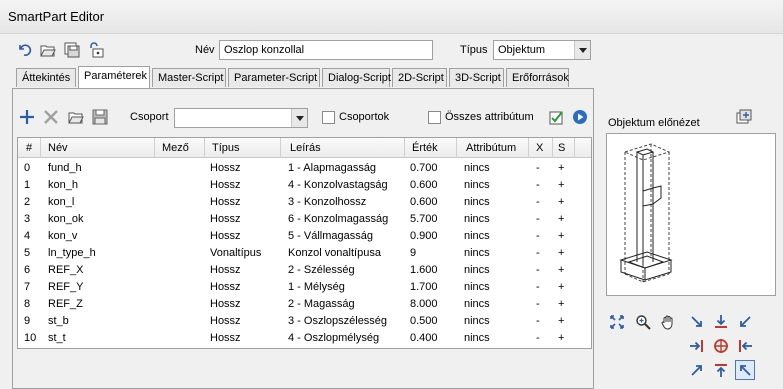  I want to click on cell-description: 6 - Konzolmagasság, so click(338, 219).